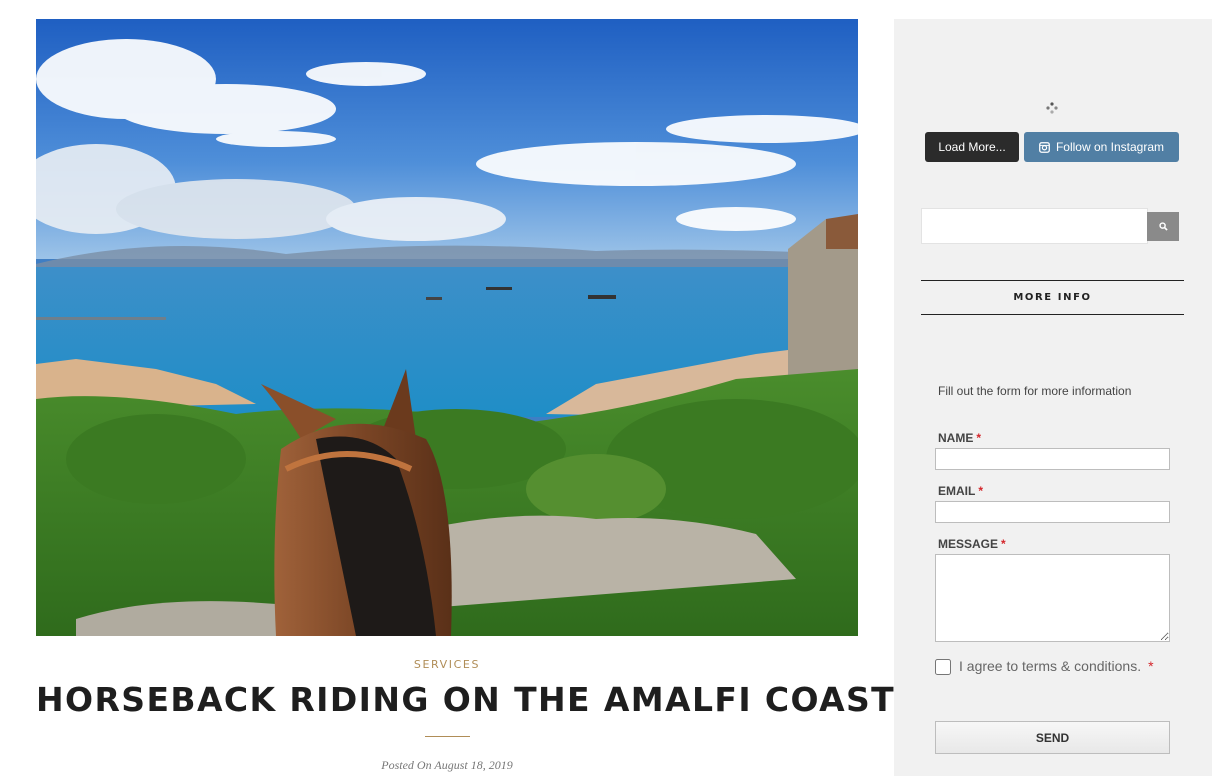 This screenshot has width=1223, height=776. Describe the element at coordinates (1052, 459) in the screenshot. I see `name-field` at that location.